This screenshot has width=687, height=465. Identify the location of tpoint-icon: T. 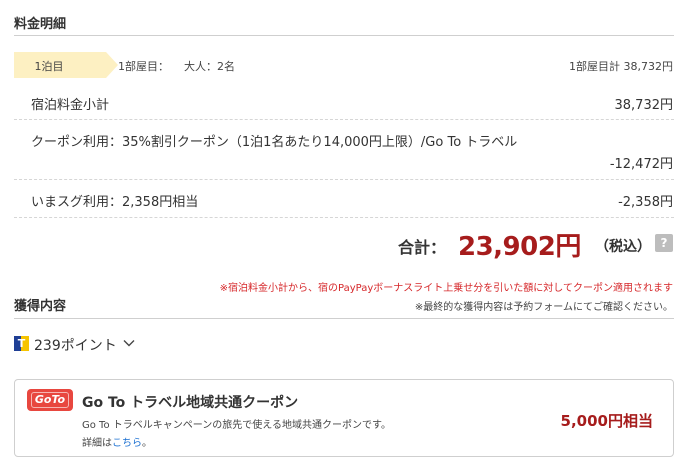
(21, 343).